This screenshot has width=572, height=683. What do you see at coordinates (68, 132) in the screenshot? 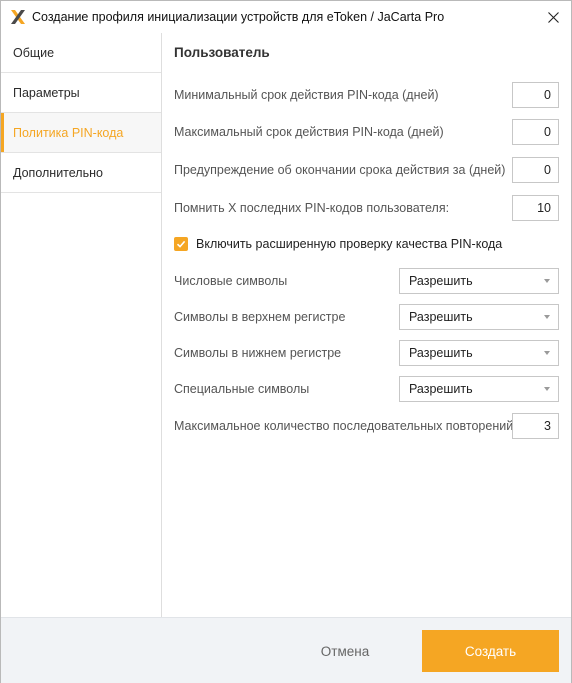
I see `sidebar-item-label: Политика PIN-кода` at bounding box center [68, 132].